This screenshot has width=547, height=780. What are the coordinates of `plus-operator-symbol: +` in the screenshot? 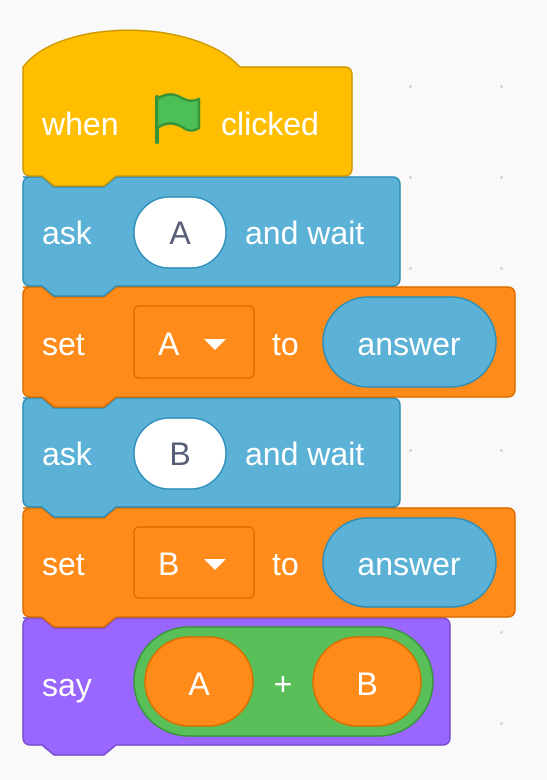 It's located at (283, 684).